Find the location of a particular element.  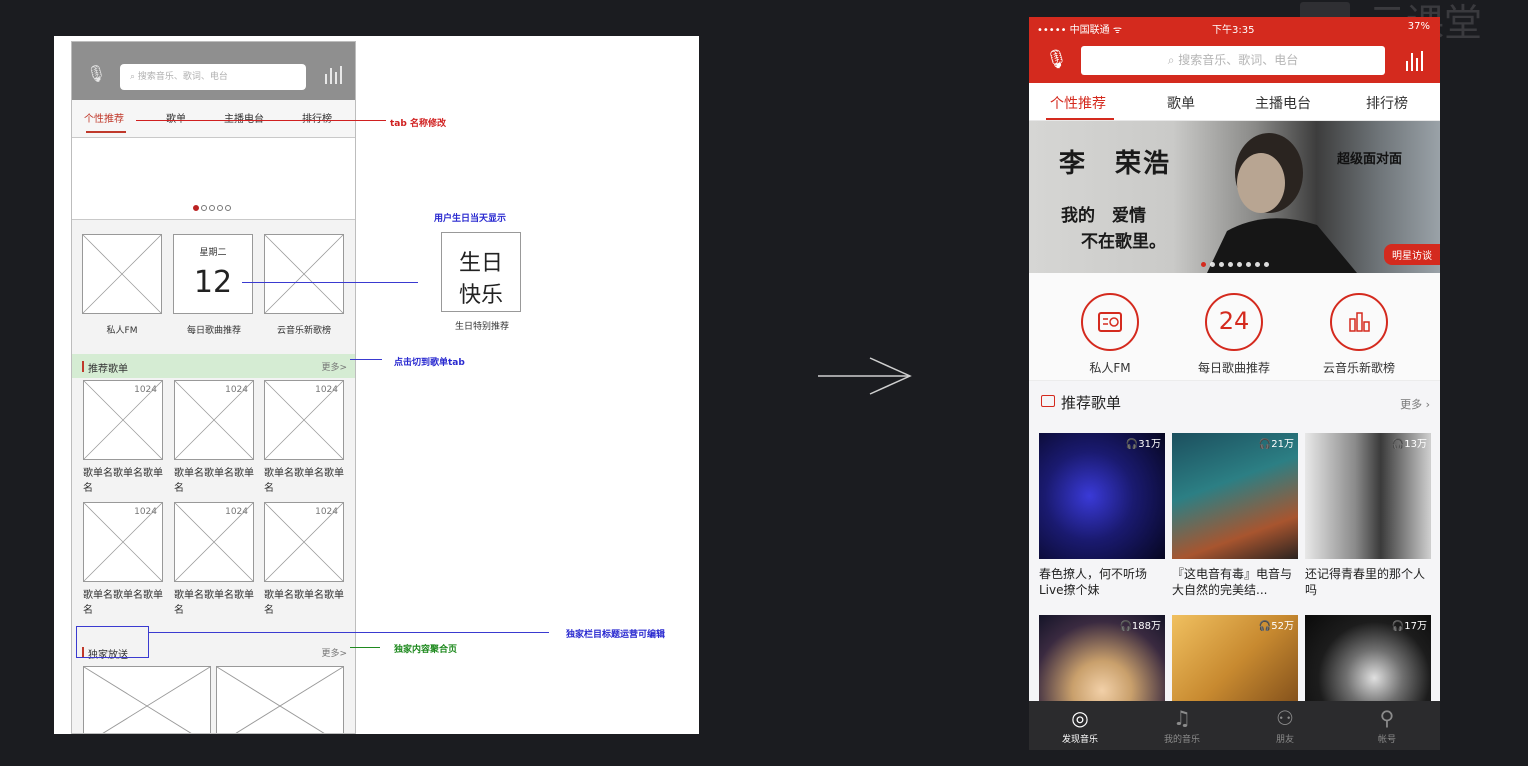

play-count: 🎧31万 is located at coordinates (1143, 444).